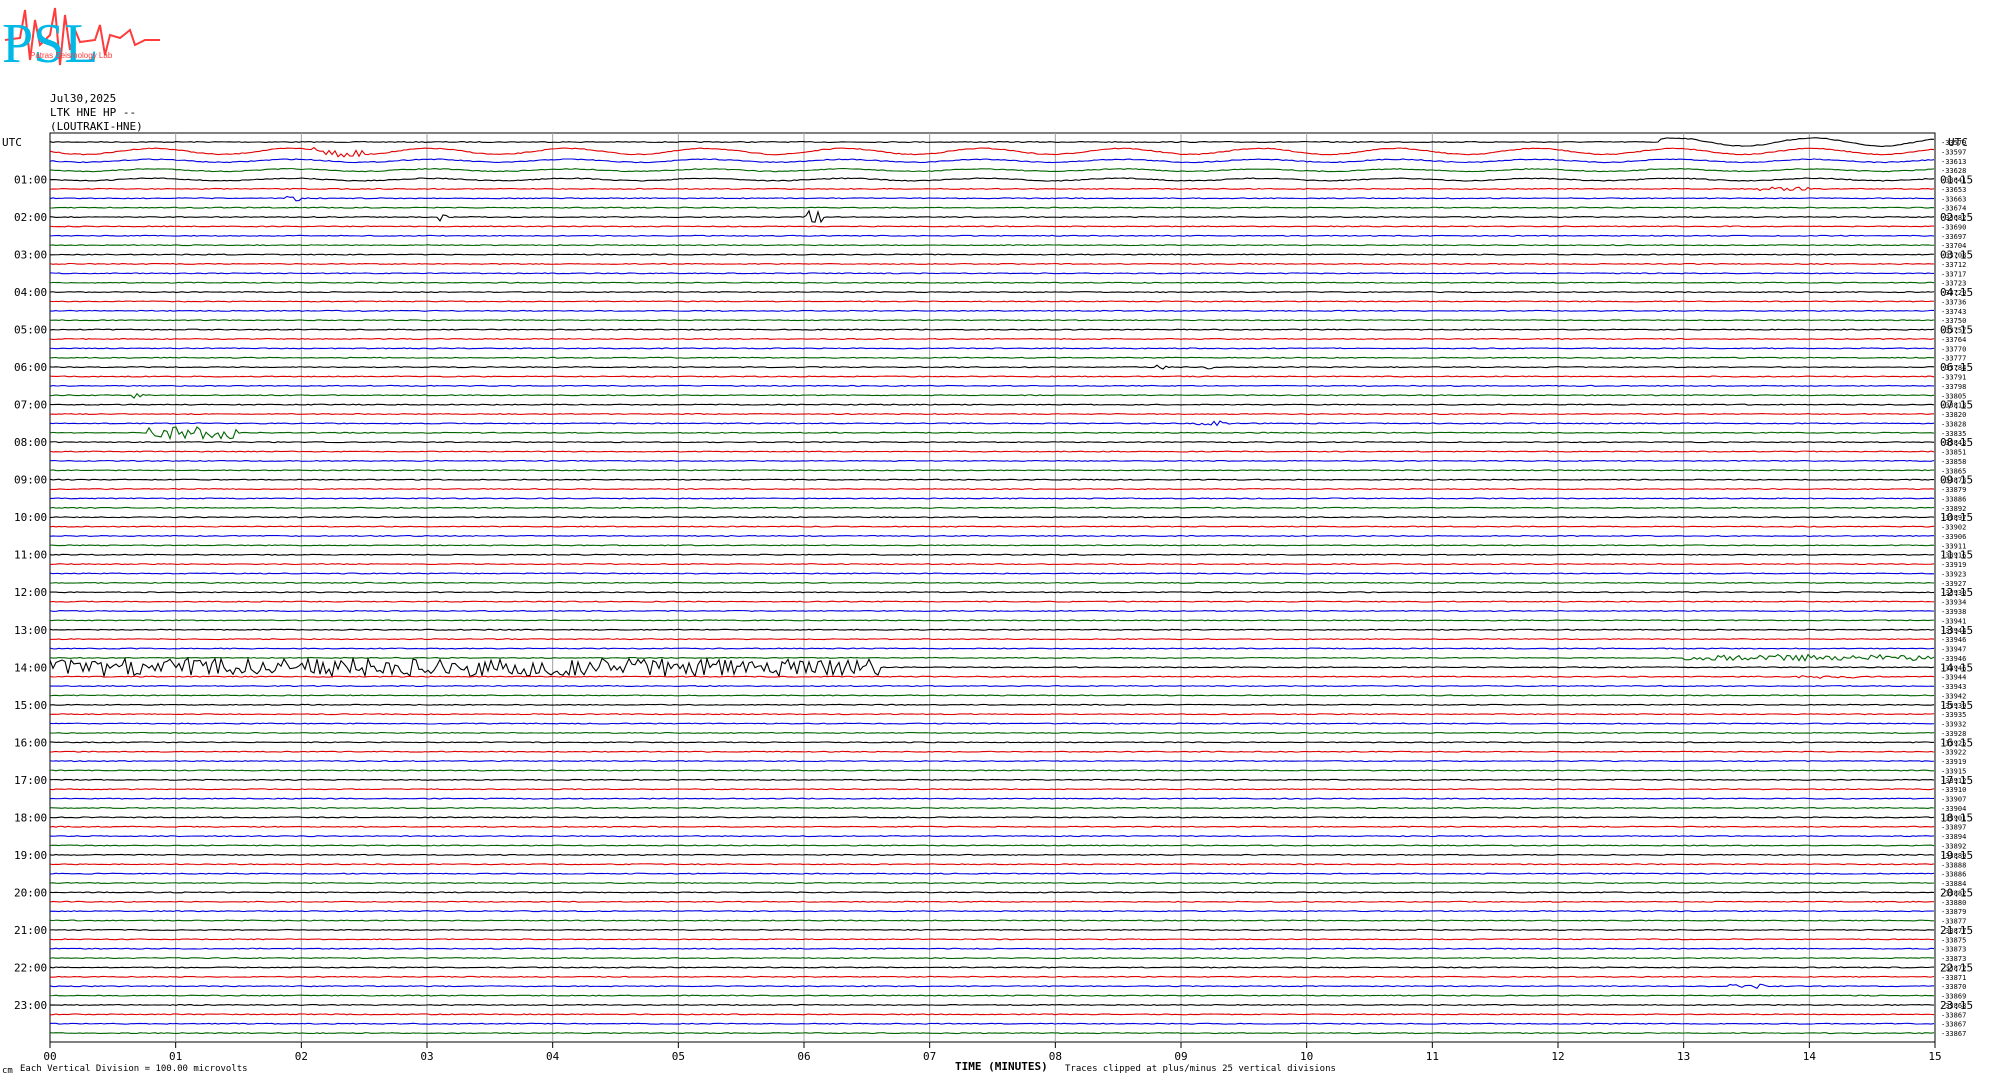  What do you see at coordinates (1956, 892) in the screenshot?
I see `right-hour-label: 20:15` at bounding box center [1956, 892].